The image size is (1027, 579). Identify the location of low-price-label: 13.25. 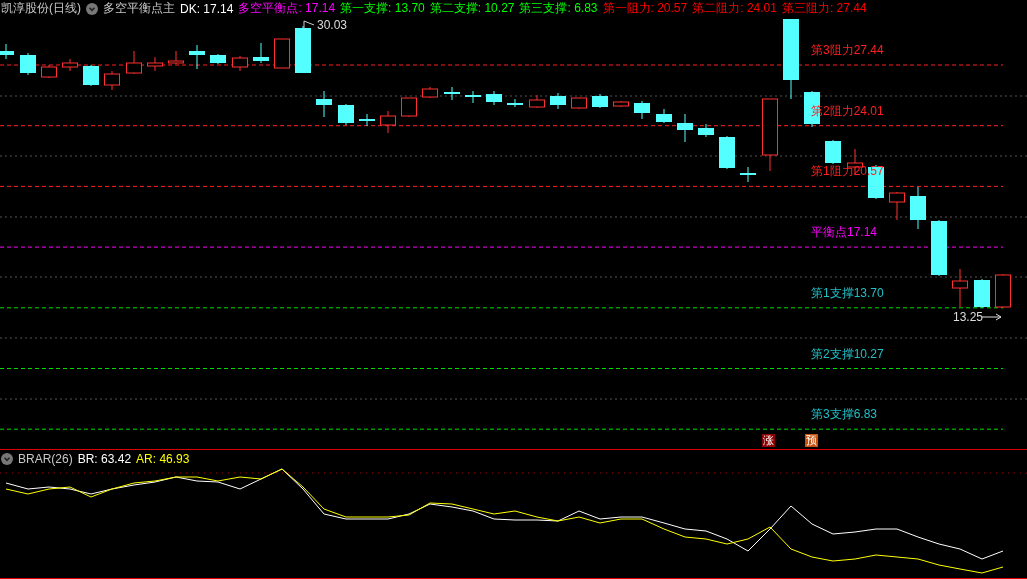
(968, 317).